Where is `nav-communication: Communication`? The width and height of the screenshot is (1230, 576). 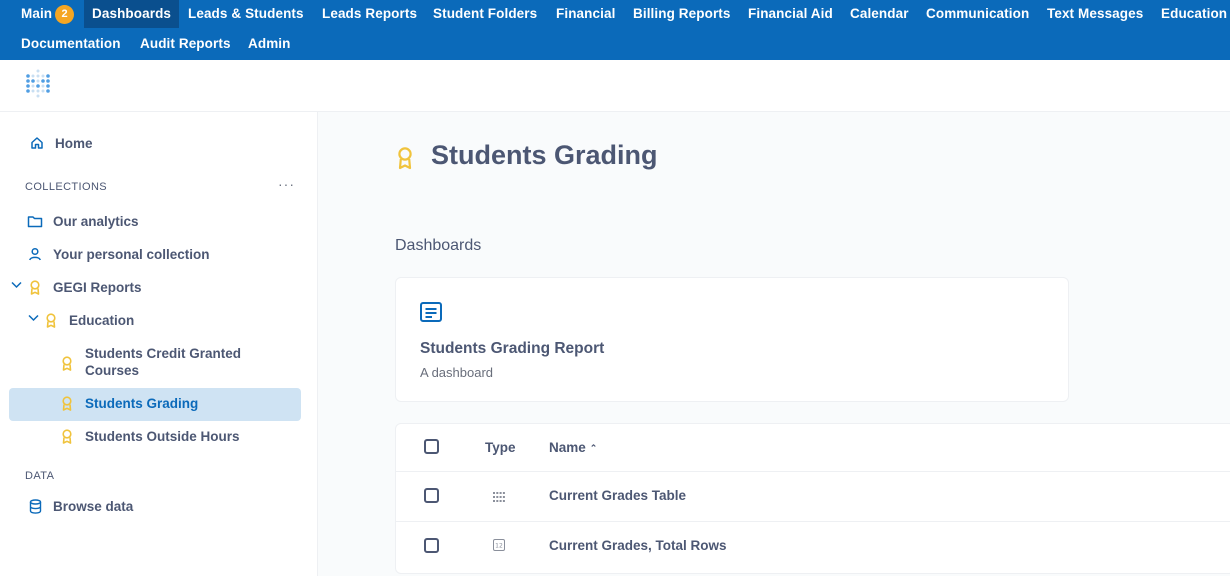 nav-communication: Communication is located at coordinates (977, 14).